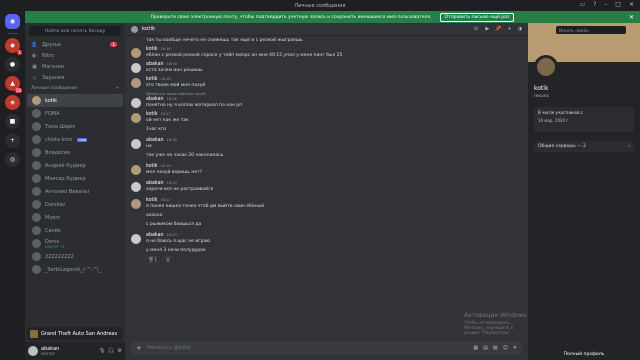  Describe the element at coordinates (75, 204) in the screenshot. I see `dm-item: Danikov` at that location.